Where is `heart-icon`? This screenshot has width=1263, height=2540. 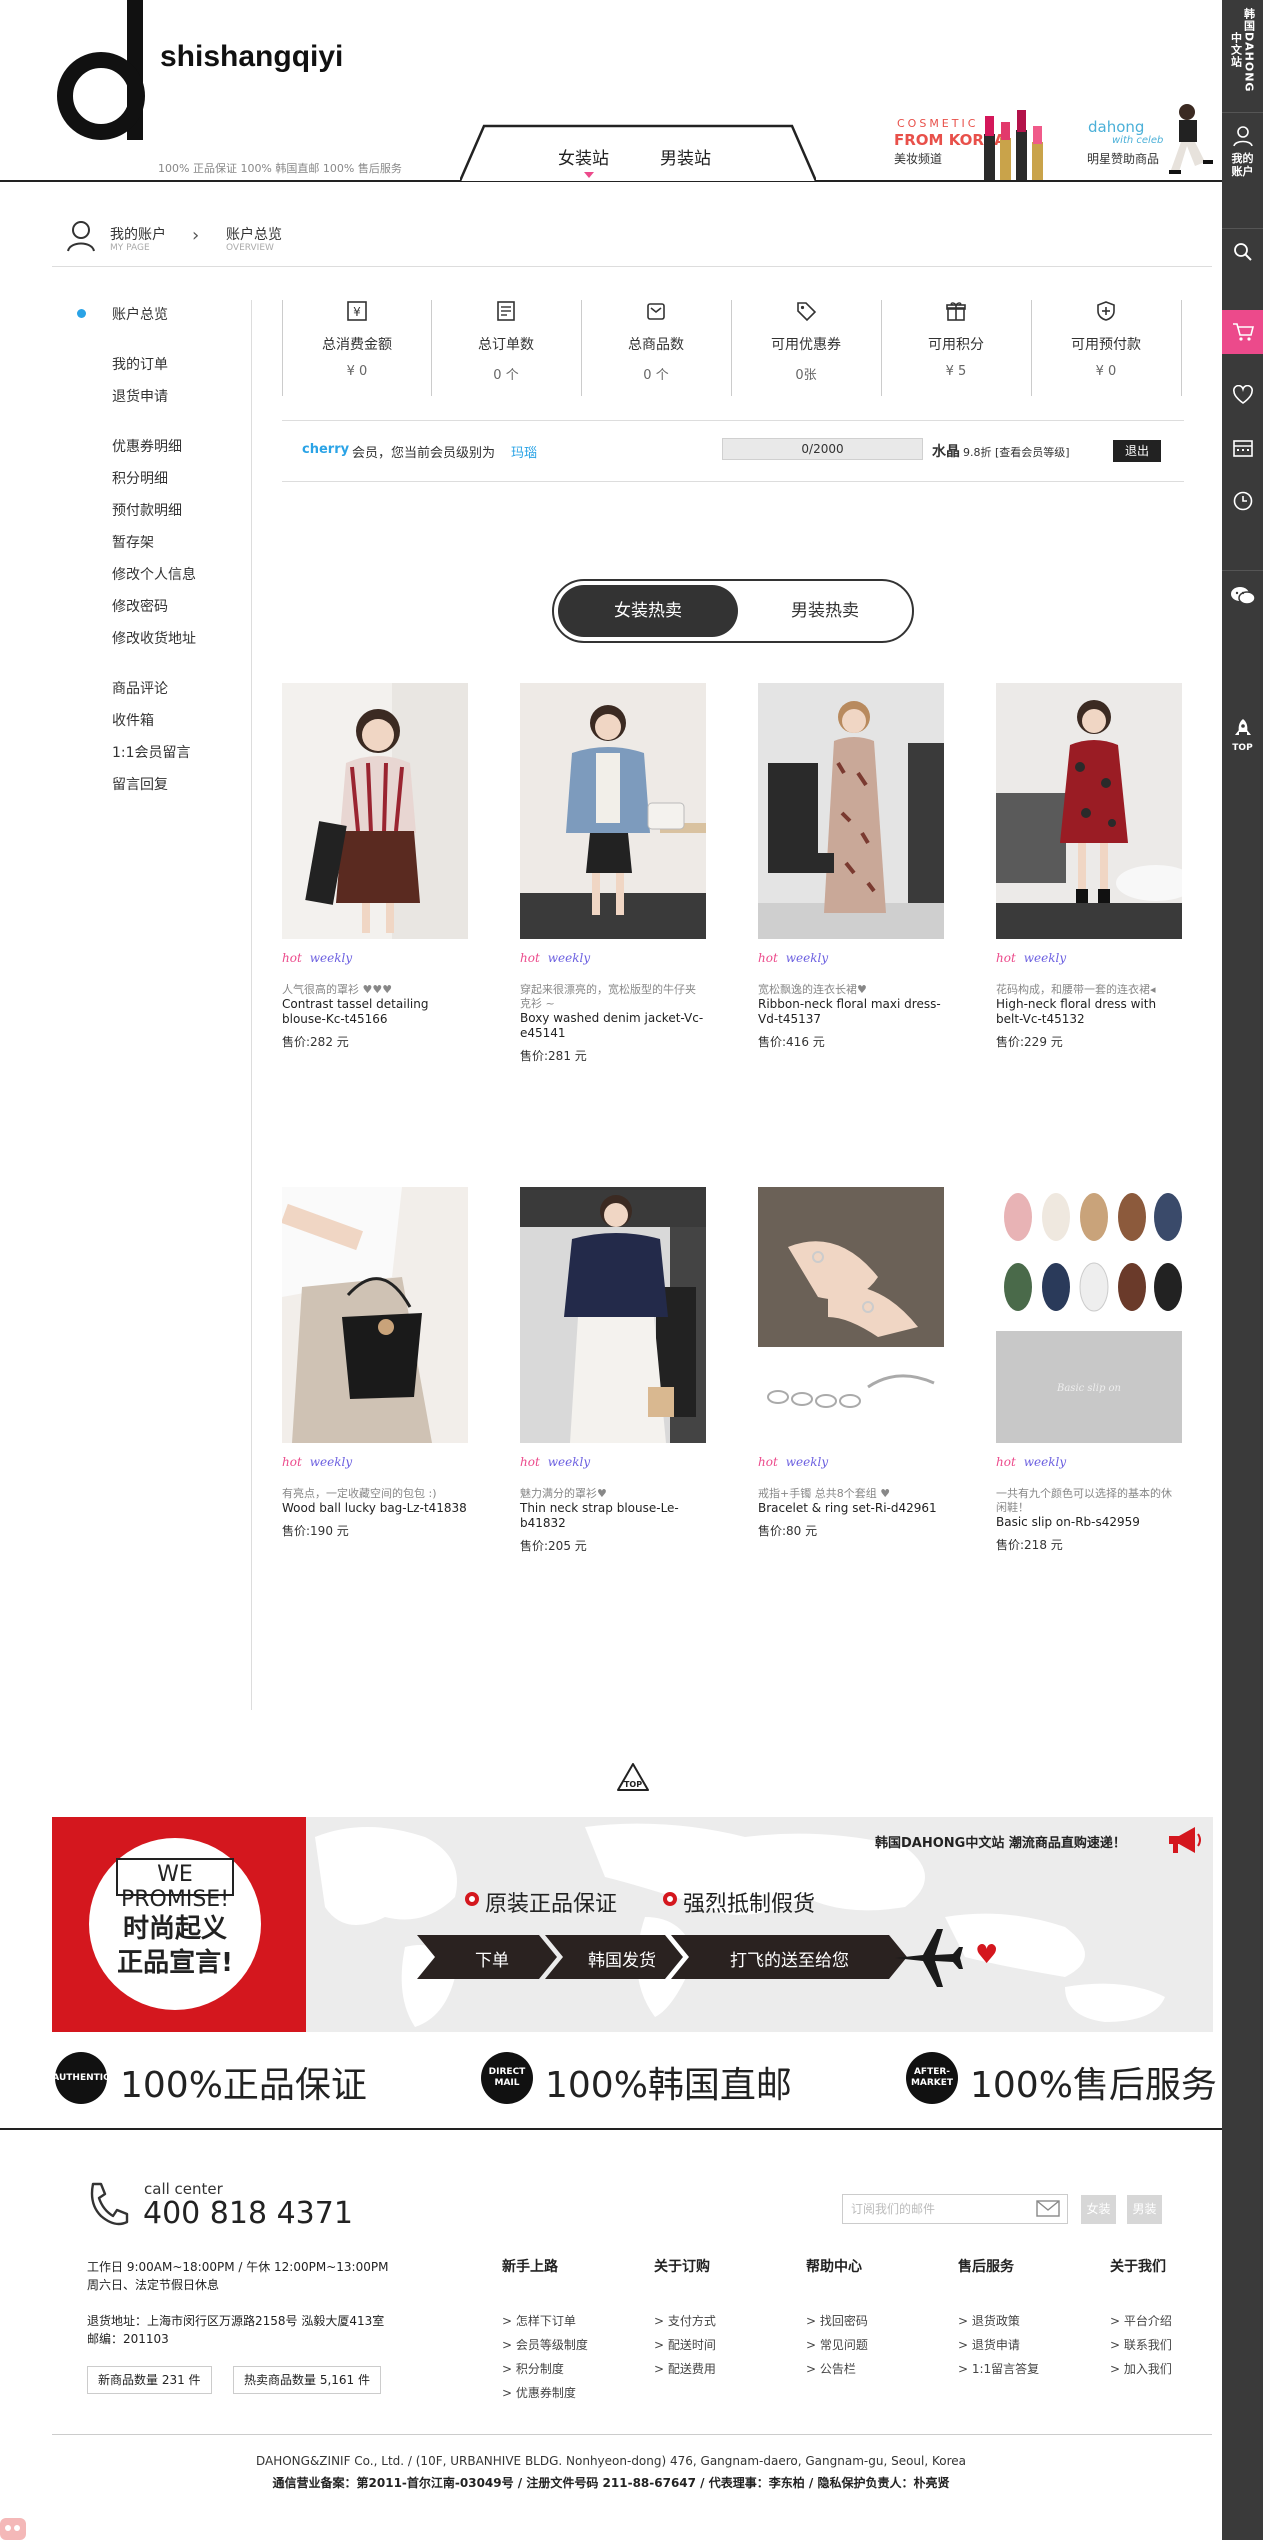
heart-icon is located at coordinates (1242, 394).